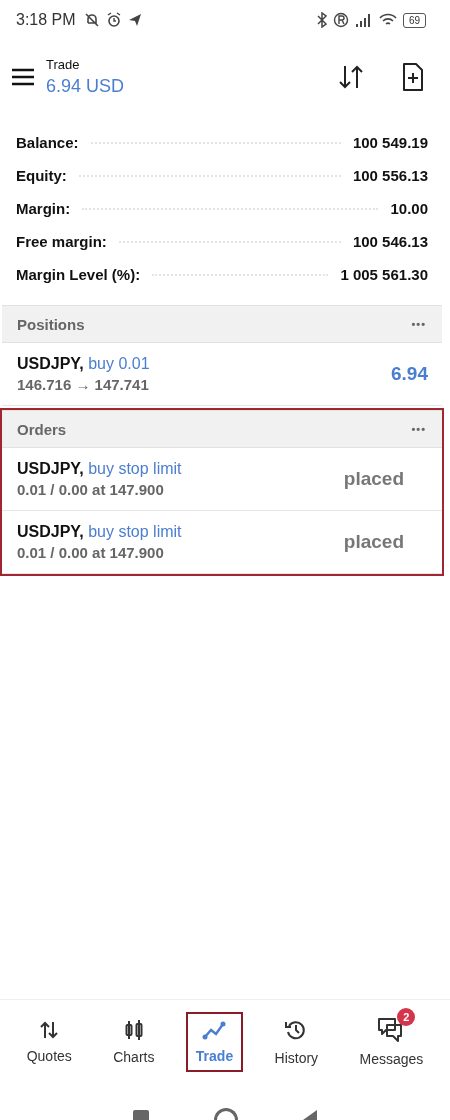 This screenshot has width=450, height=1120. Describe the element at coordinates (214, 1030) in the screenshot. I see `line-chart-icon` at that location.